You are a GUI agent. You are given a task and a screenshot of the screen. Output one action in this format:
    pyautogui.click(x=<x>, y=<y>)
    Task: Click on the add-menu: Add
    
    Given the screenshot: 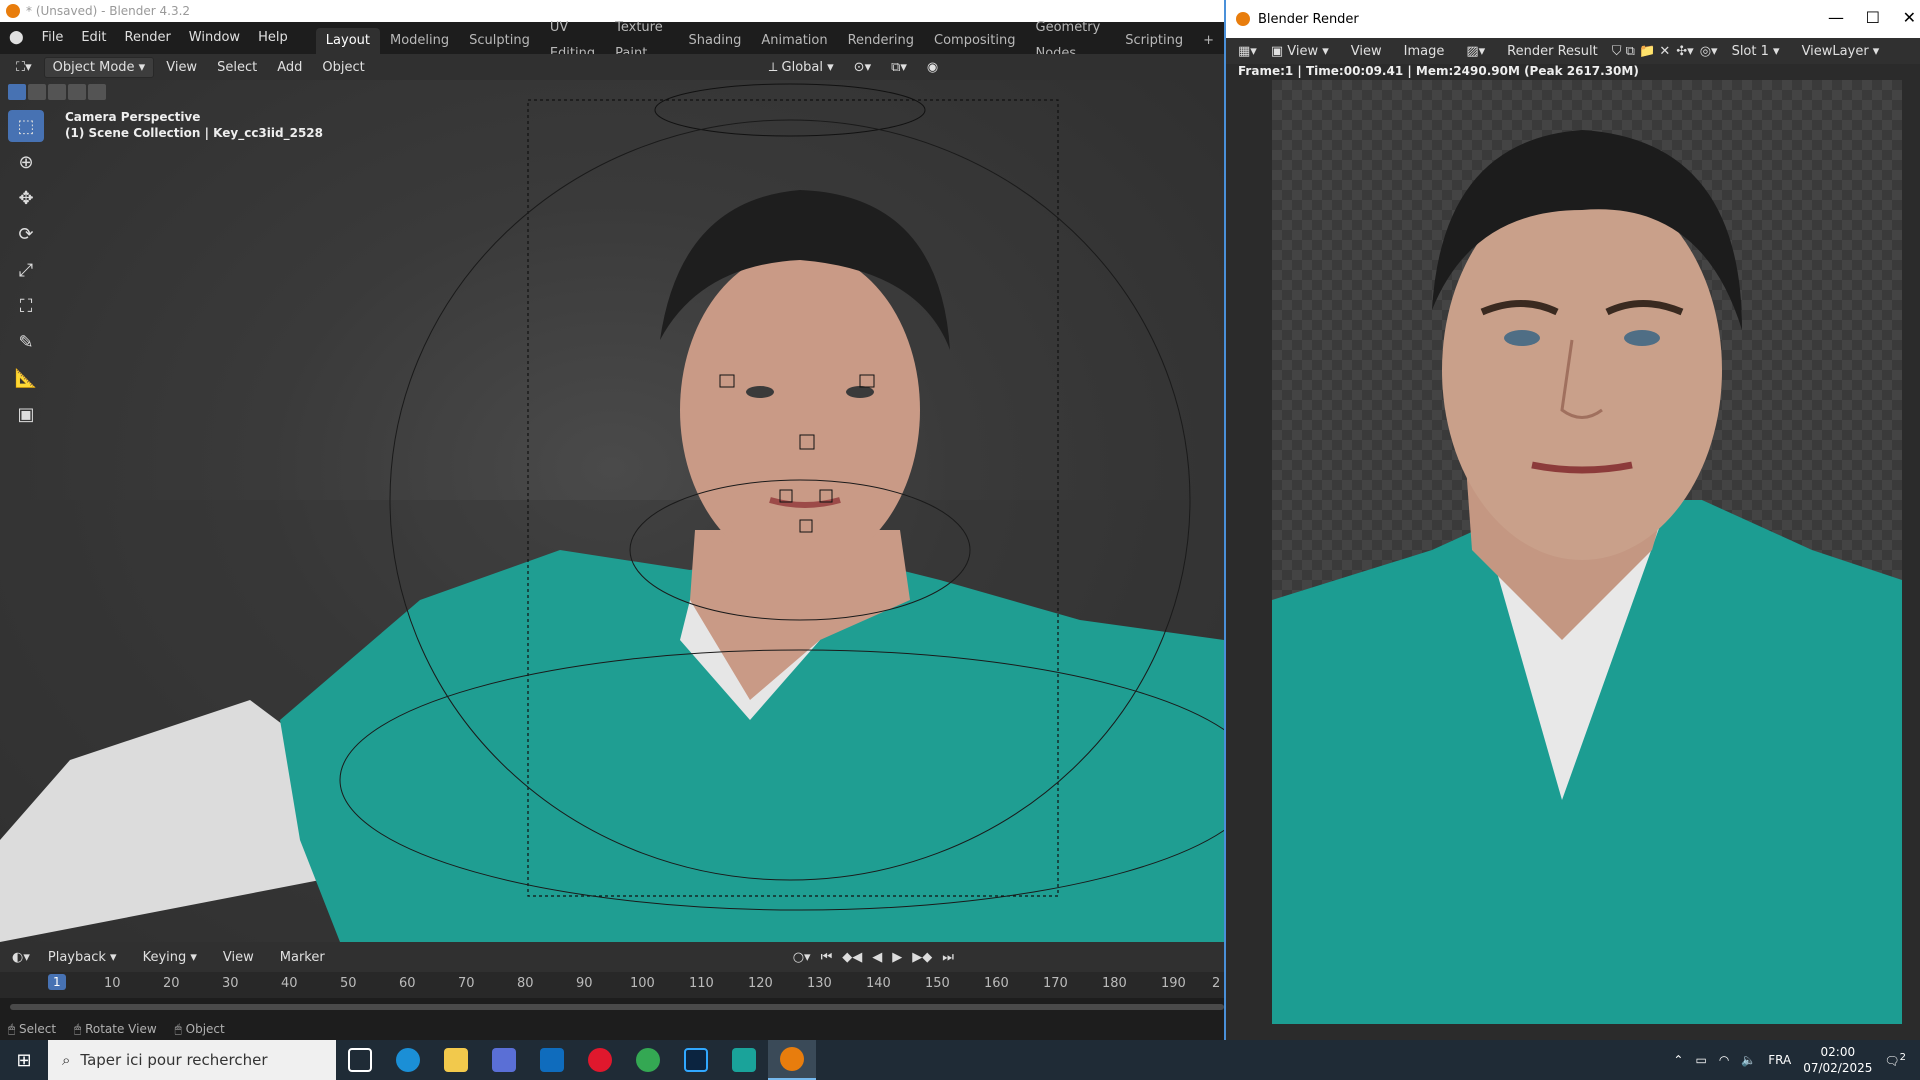 What is the action you would take?
    pyautogui.click(x=289, y=67)
    